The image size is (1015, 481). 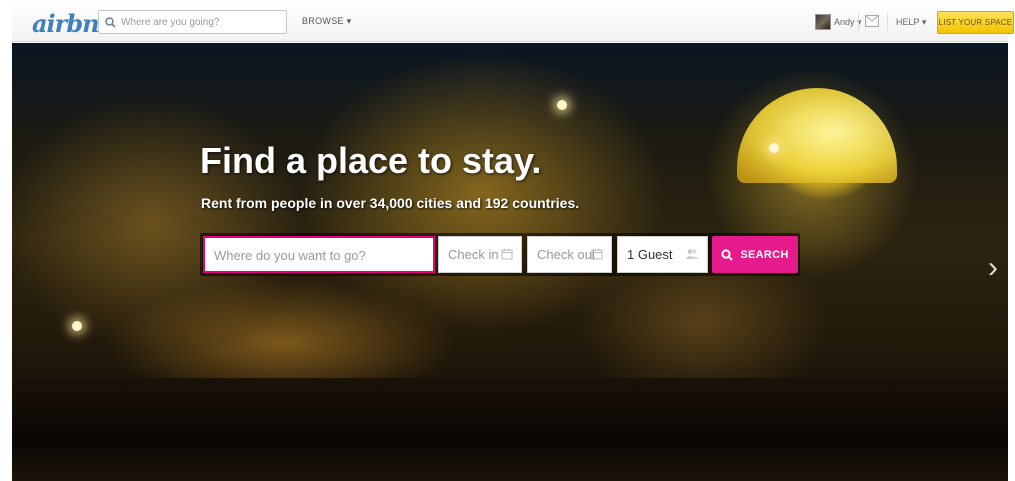 What do you see at coordinates (764, 254) in the screenshot?
I see `search-button-label: SEARCH` at bounding box center [764, 254].